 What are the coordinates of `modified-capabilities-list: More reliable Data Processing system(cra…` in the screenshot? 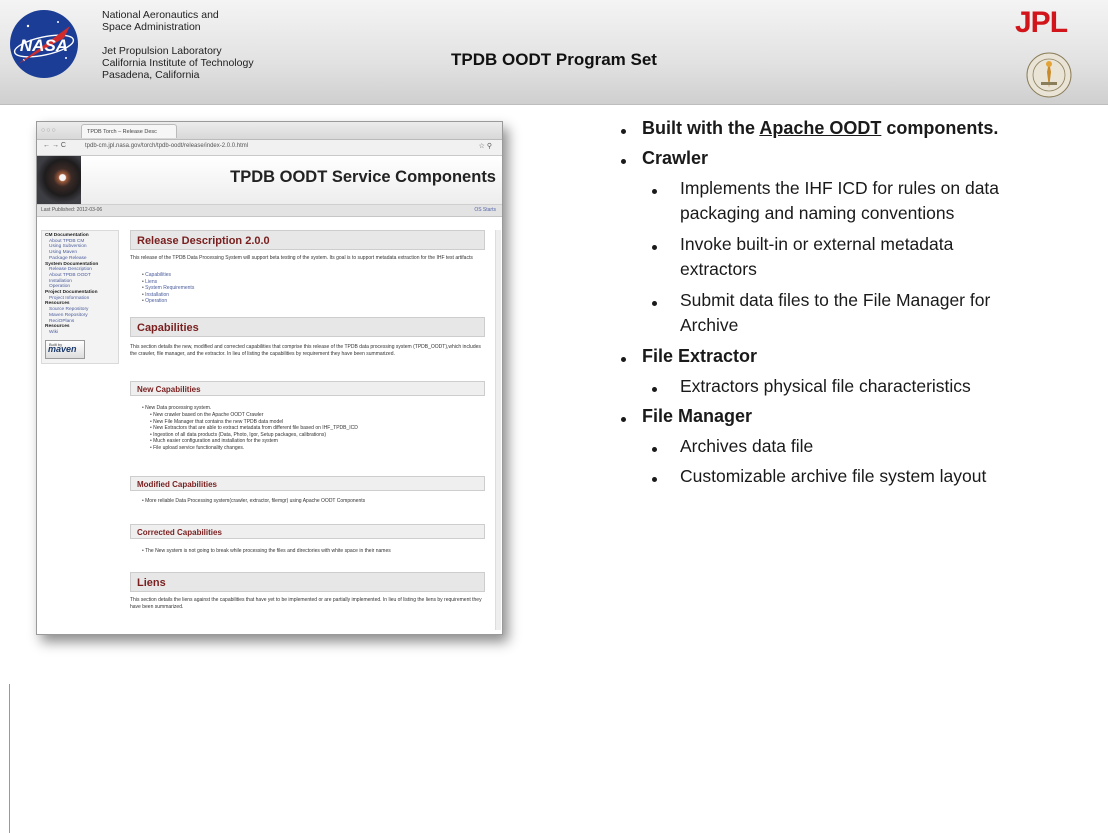 It's located at (253, 501).